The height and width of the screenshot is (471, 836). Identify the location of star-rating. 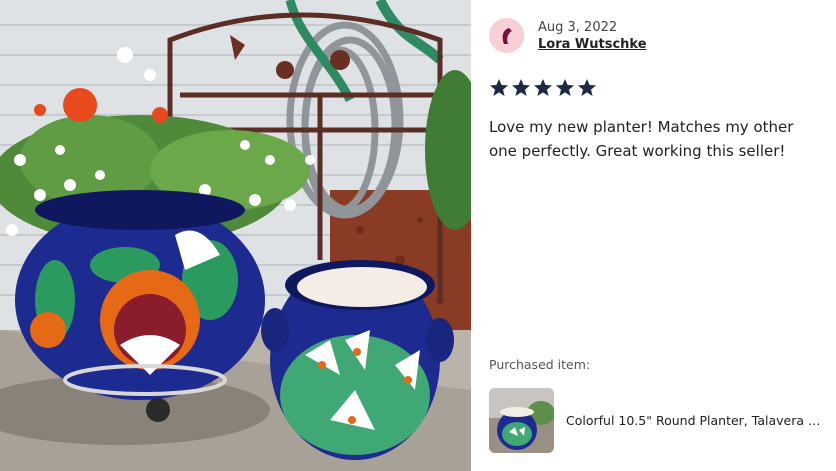
(543, 88).